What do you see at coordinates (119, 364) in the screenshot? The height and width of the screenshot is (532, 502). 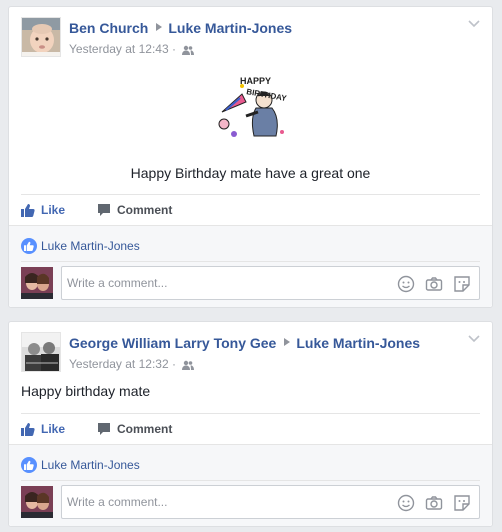 I see `post-timestamp: Yesterday at 12:32` at bounding box center [119, 364].